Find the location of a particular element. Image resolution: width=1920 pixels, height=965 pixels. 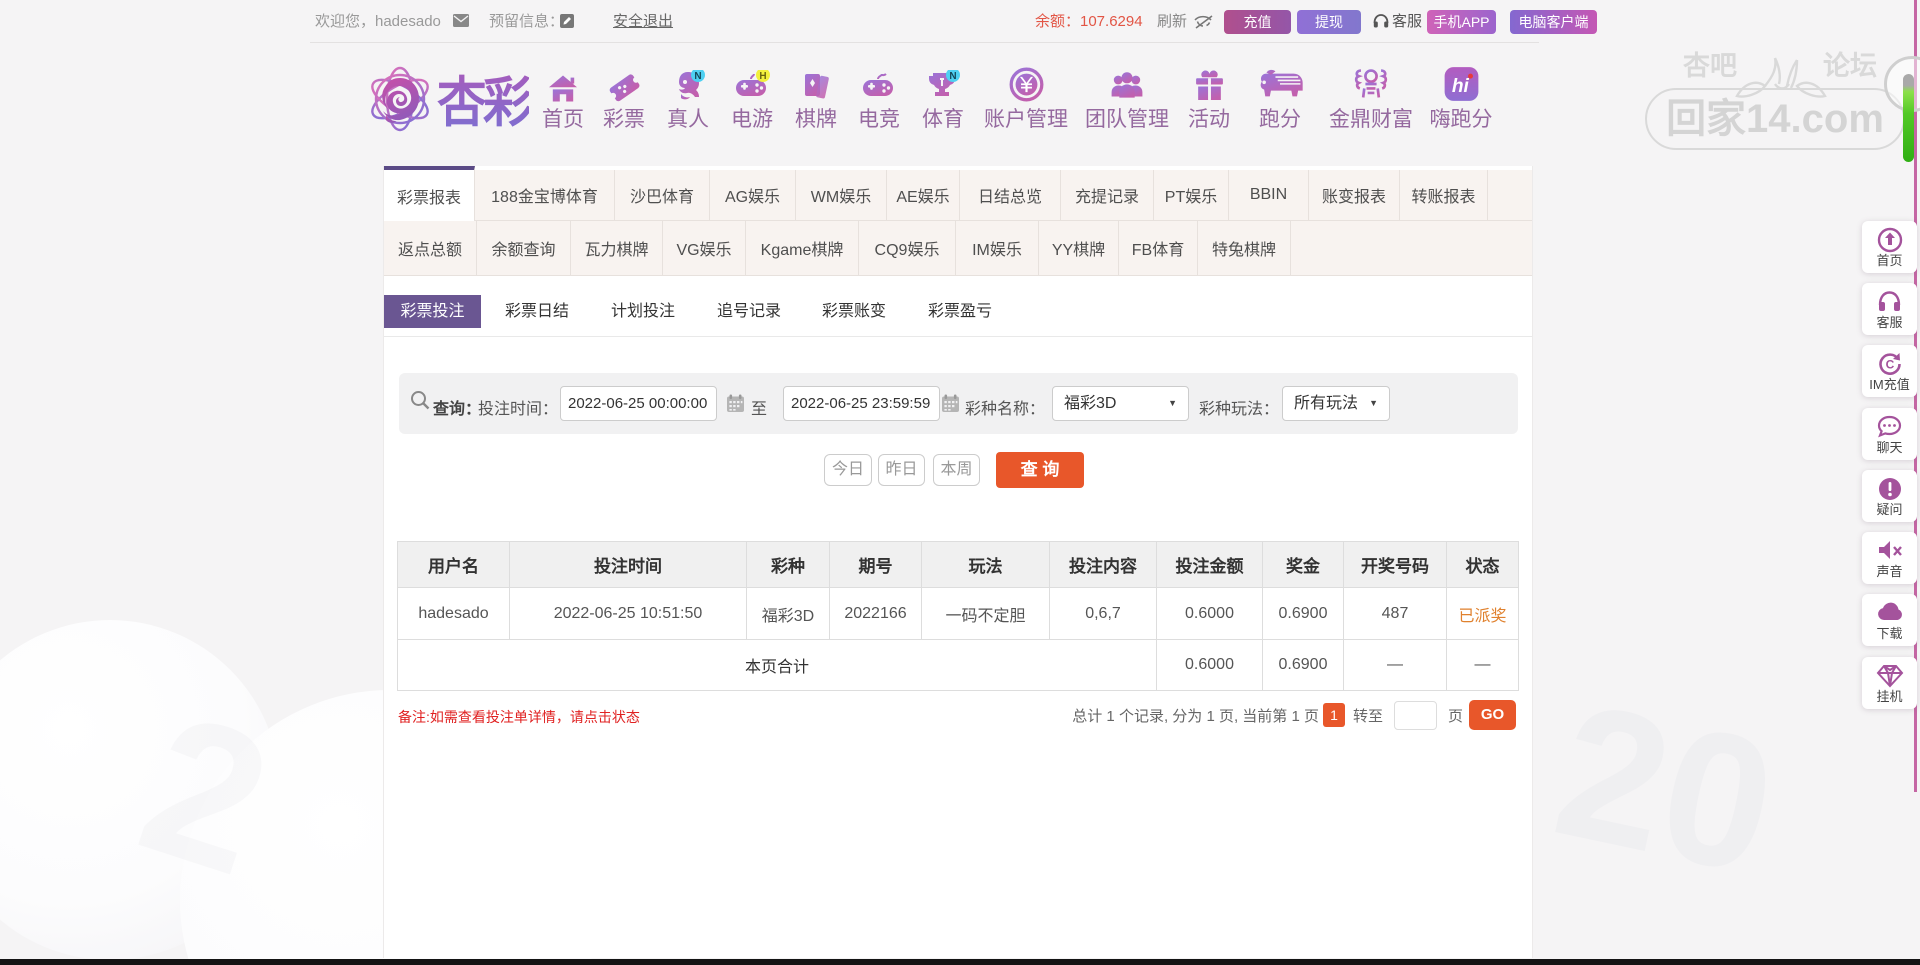

svg-text: C is located at coordinates (1889, 365).